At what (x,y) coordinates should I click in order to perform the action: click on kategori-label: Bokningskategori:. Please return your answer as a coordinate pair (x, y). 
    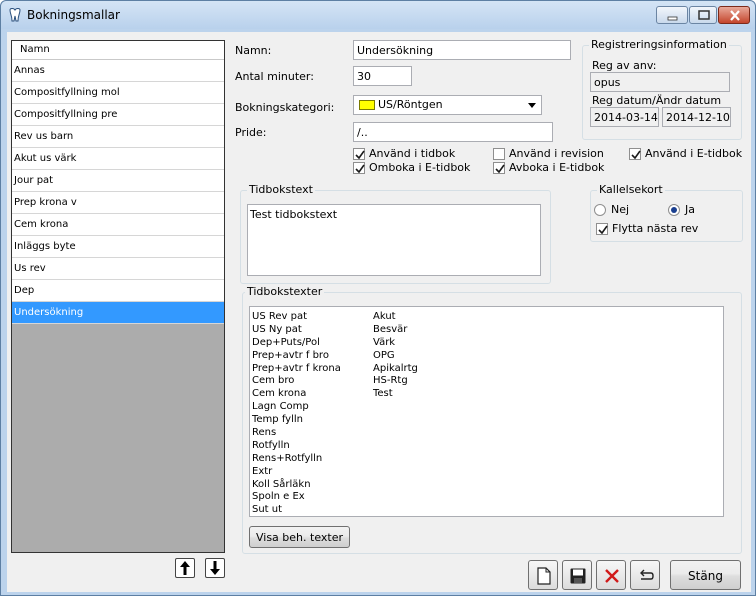
    Looking at the image, I should click on (285, 107).